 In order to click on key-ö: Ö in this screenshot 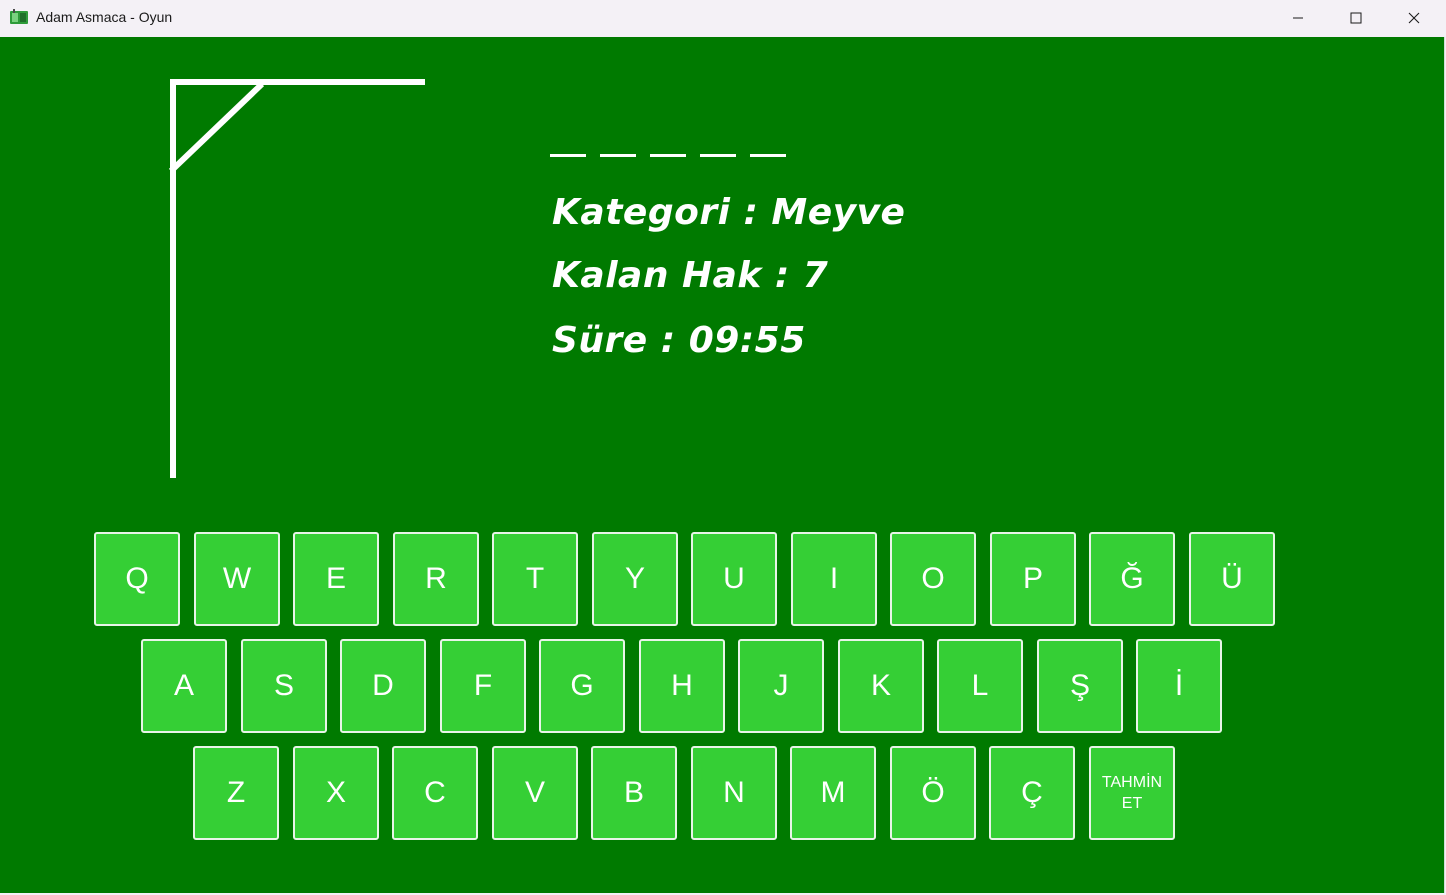, I will do `click(933, 793)`.